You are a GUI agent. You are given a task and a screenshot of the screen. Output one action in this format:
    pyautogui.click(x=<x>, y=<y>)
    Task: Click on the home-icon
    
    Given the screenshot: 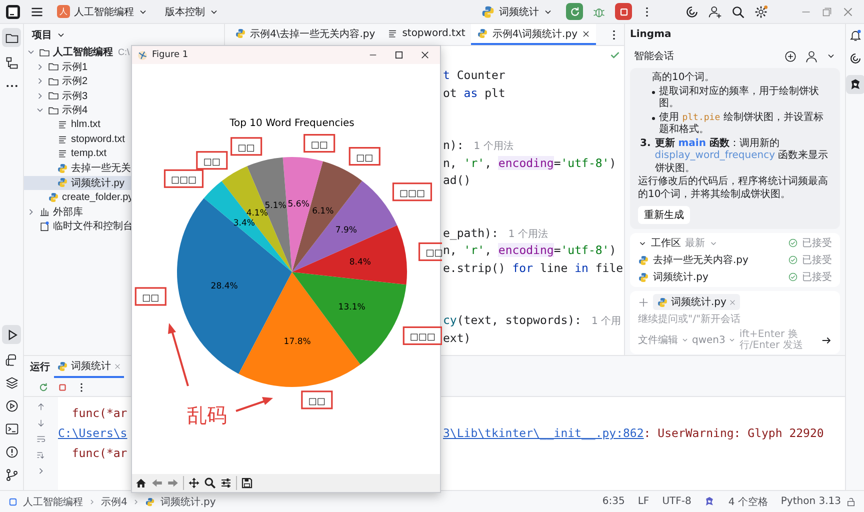 What is the action you would take?
    pyautogui.click(x=141, y=483)
    